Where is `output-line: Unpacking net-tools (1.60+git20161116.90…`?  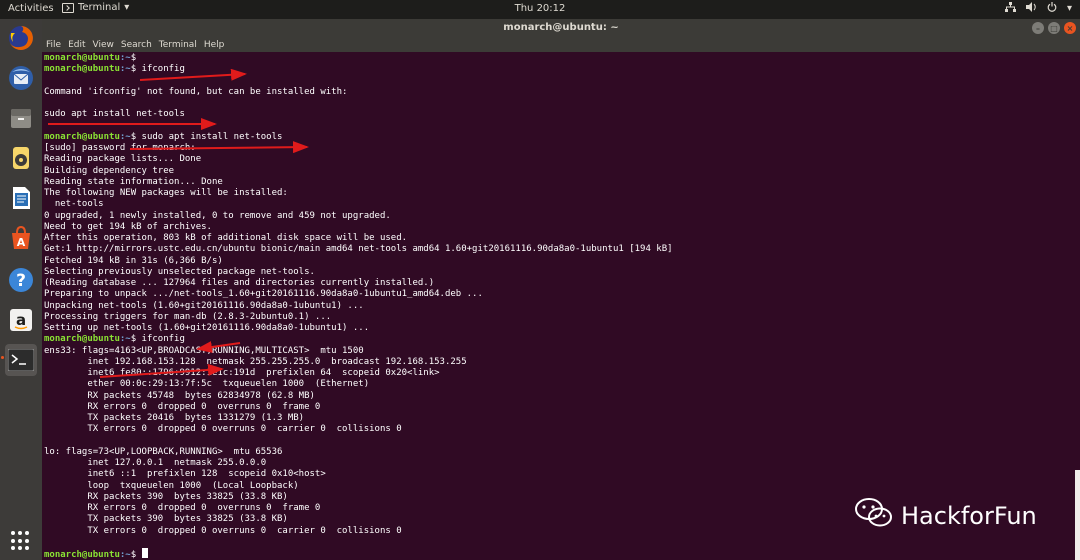 output-line: Unpacking net-tools (1.60+git20161116.90… is located at coordinates (204, 305).